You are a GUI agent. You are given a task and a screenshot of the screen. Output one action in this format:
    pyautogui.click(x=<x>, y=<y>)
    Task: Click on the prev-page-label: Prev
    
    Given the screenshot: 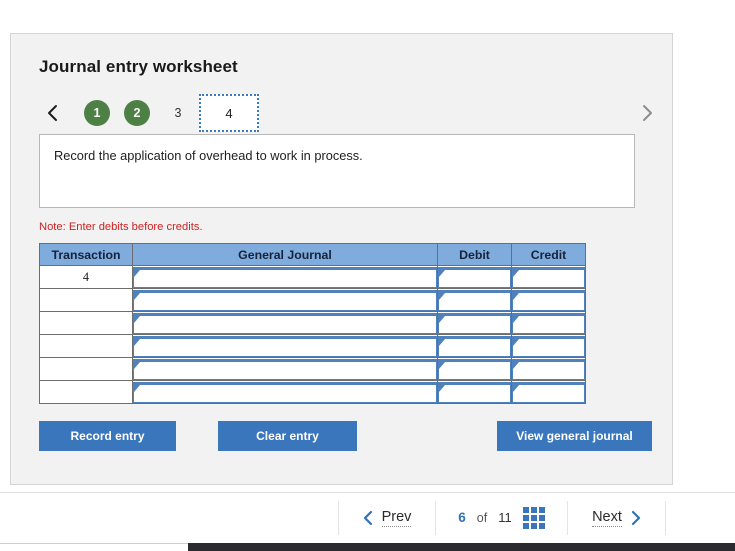 What is the action you would take?
    pyautogui.click(x=396, y=517)
    